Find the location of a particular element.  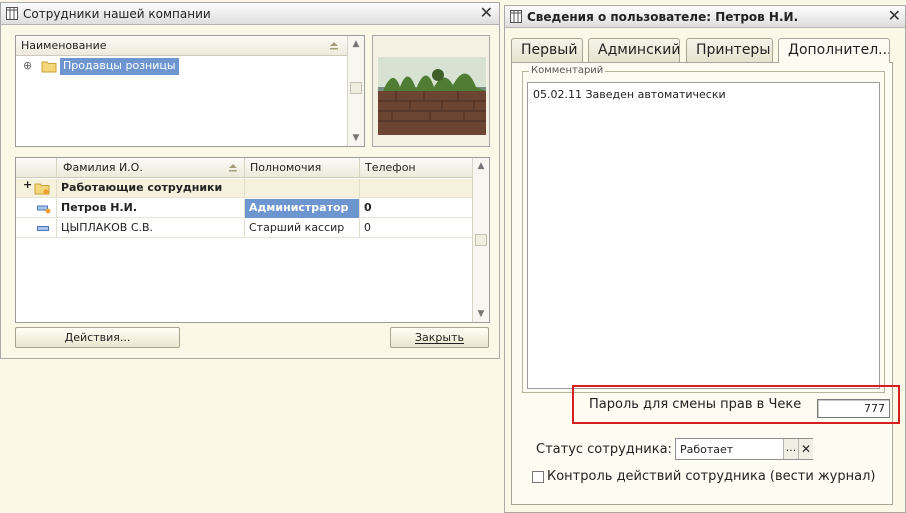

element-edit-icon is located at coordinates (44, 209).